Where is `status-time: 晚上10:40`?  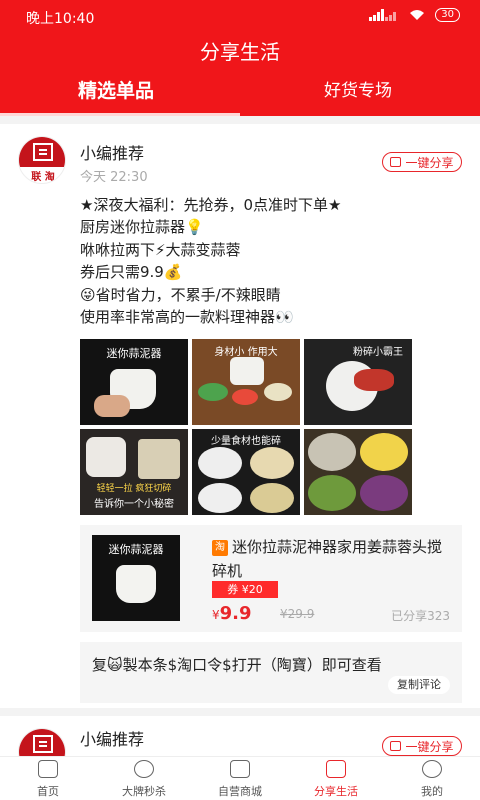 status-time: 晚上10:40 is located at coordinates (60, 19).